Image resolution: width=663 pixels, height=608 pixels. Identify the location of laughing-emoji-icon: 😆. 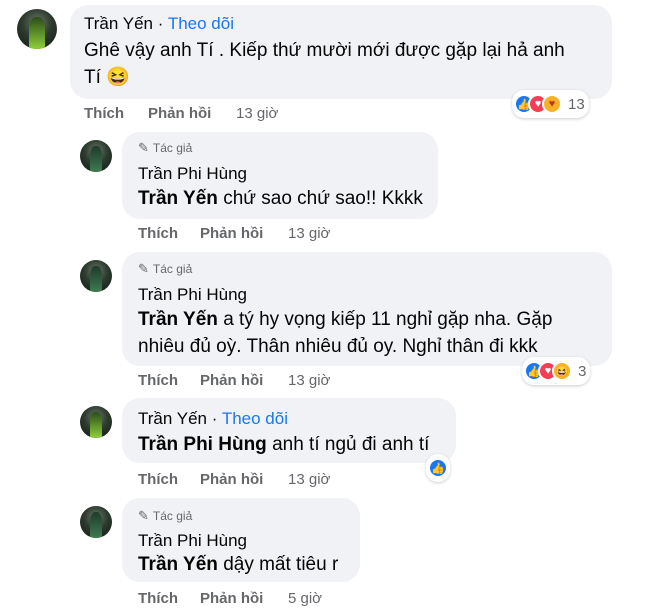
(118, 77).